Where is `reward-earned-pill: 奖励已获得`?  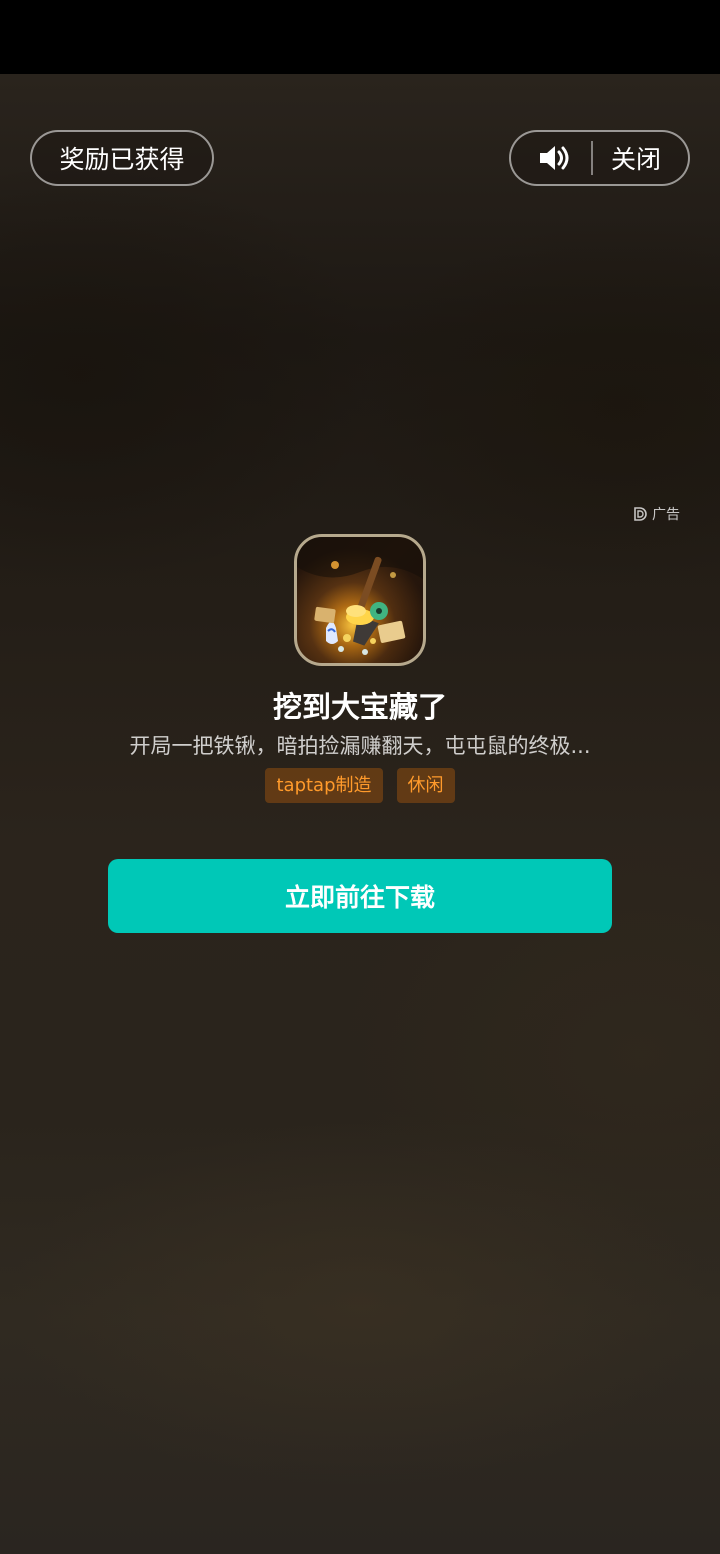 reward-earned-pill: 奖励已获得 is located at coordinates (122, 158).